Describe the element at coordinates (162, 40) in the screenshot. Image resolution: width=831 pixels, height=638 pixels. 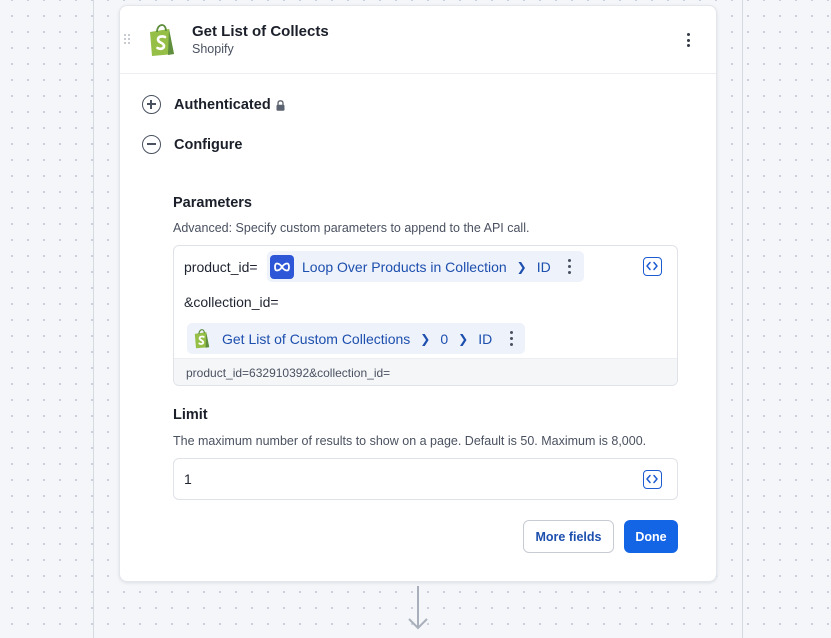
I see `shopify-logo-icon` at that location.